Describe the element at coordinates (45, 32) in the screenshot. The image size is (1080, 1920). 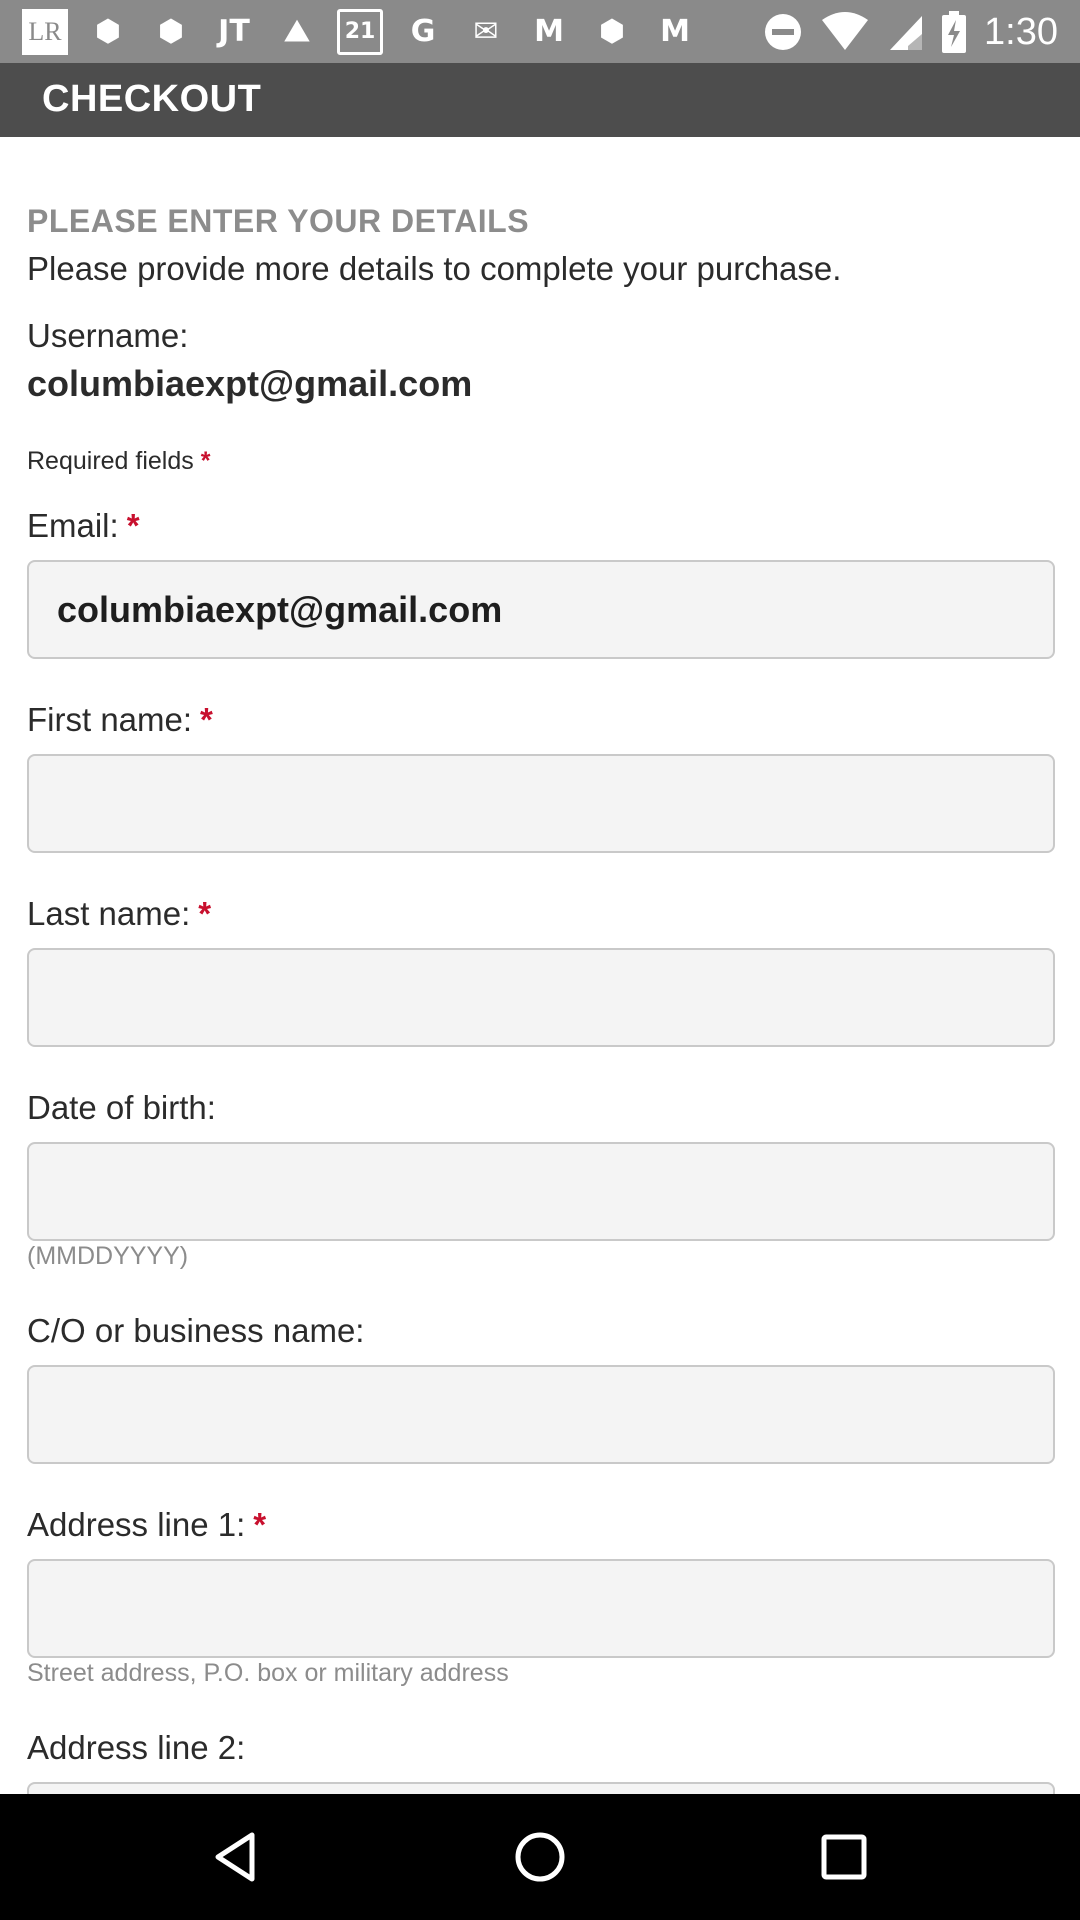
I see `lr-app-icon: LR` at that location.